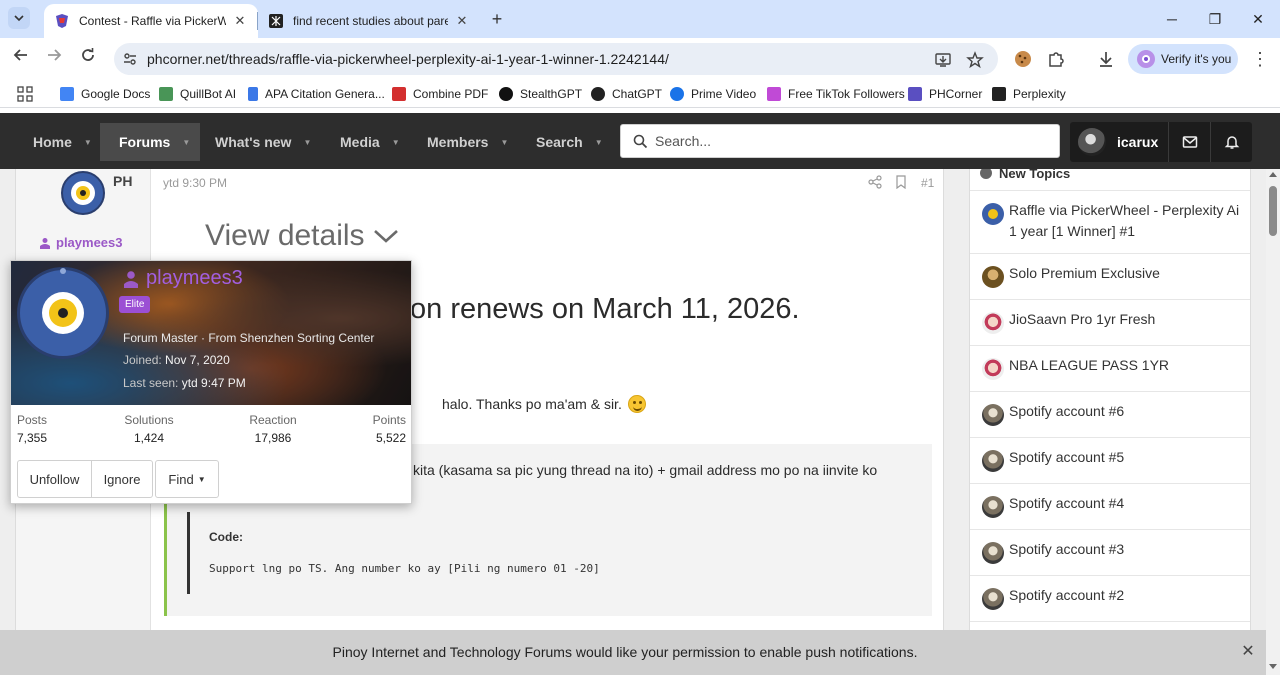 This screenshot has height=675, width=1280. Describe the element at coordinates (131, 279) in the screenshot. I see `user-rank-icon` at that location.